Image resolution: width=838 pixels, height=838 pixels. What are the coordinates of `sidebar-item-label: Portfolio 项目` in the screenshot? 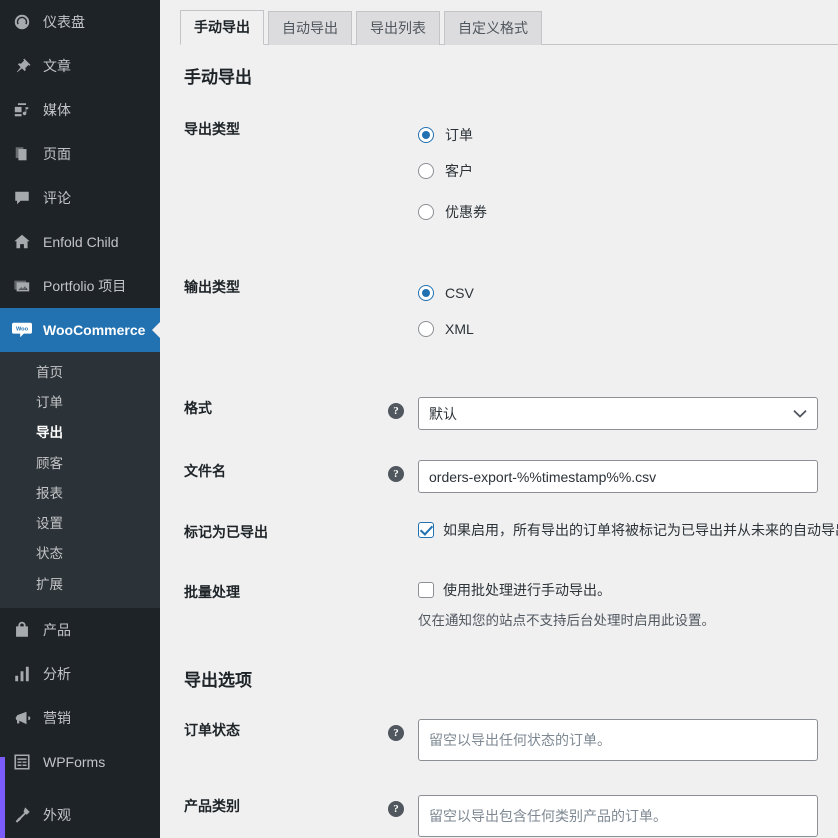 It's located at (85, 286).